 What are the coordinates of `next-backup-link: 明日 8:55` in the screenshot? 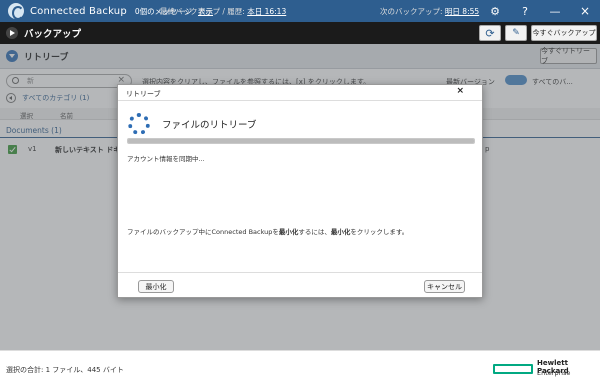 It's located at (462, 11).